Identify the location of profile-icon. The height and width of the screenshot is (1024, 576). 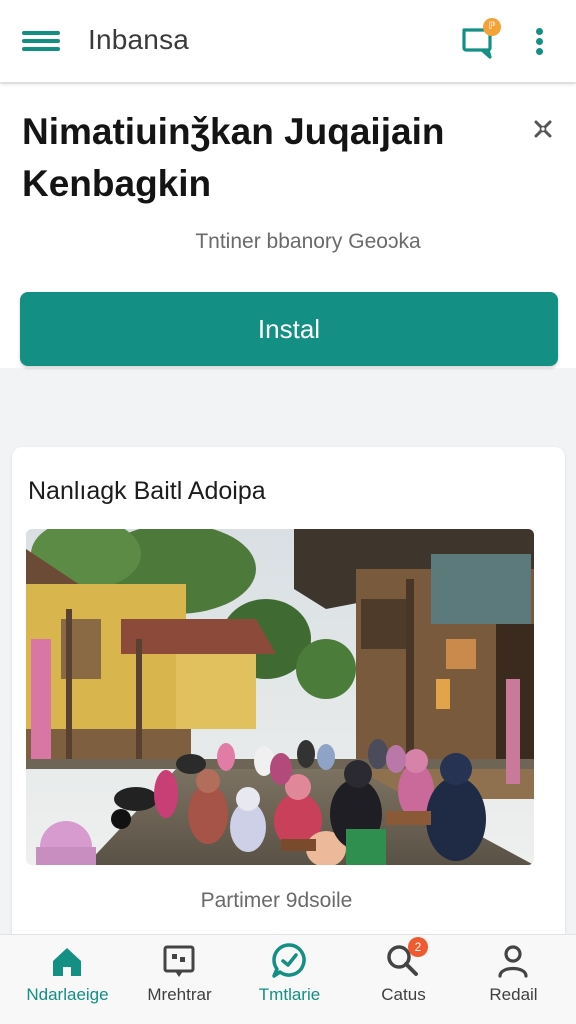
(513, 961).